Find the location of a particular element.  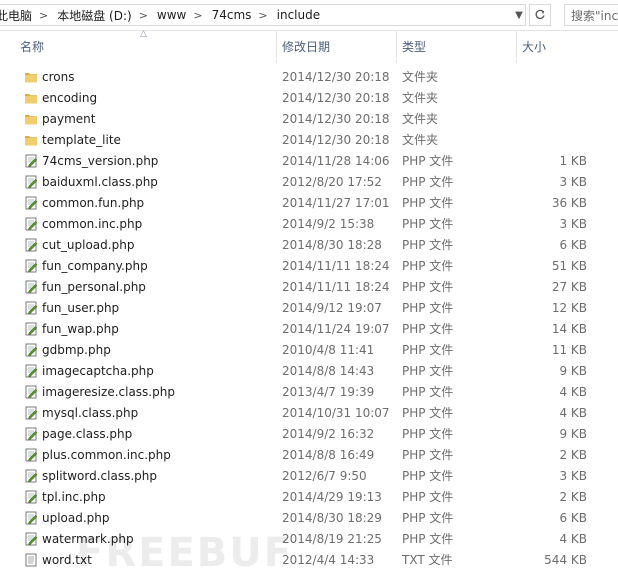

file-size: 4 KB is located at coordinates (573, 392).